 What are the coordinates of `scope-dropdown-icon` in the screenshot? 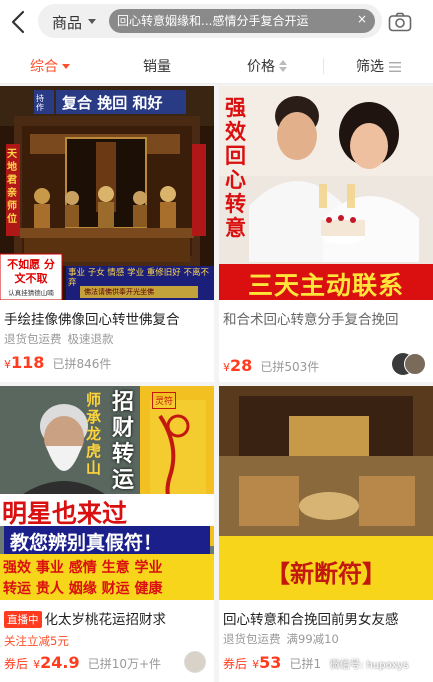 It's located at (92, 21).